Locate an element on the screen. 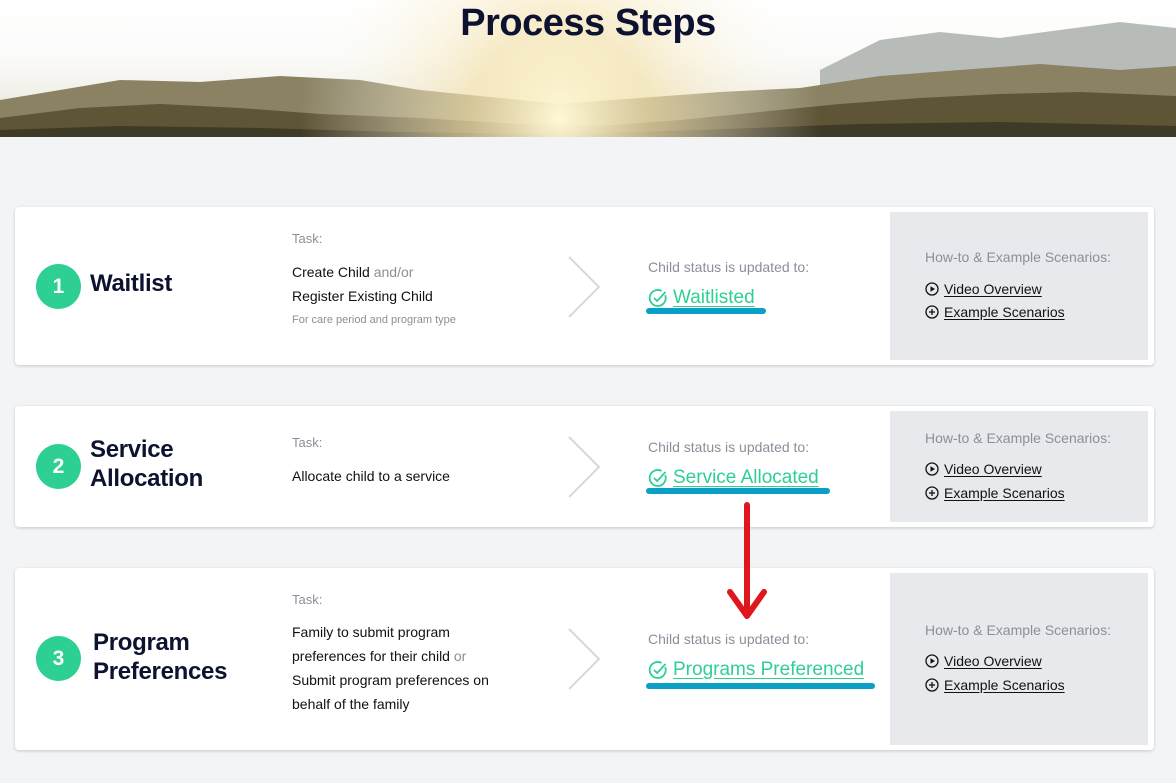 Image resolution: width=1176 pixels, height=783 pixels. task-create-child: Create Child is located at coordinates (331, 272).